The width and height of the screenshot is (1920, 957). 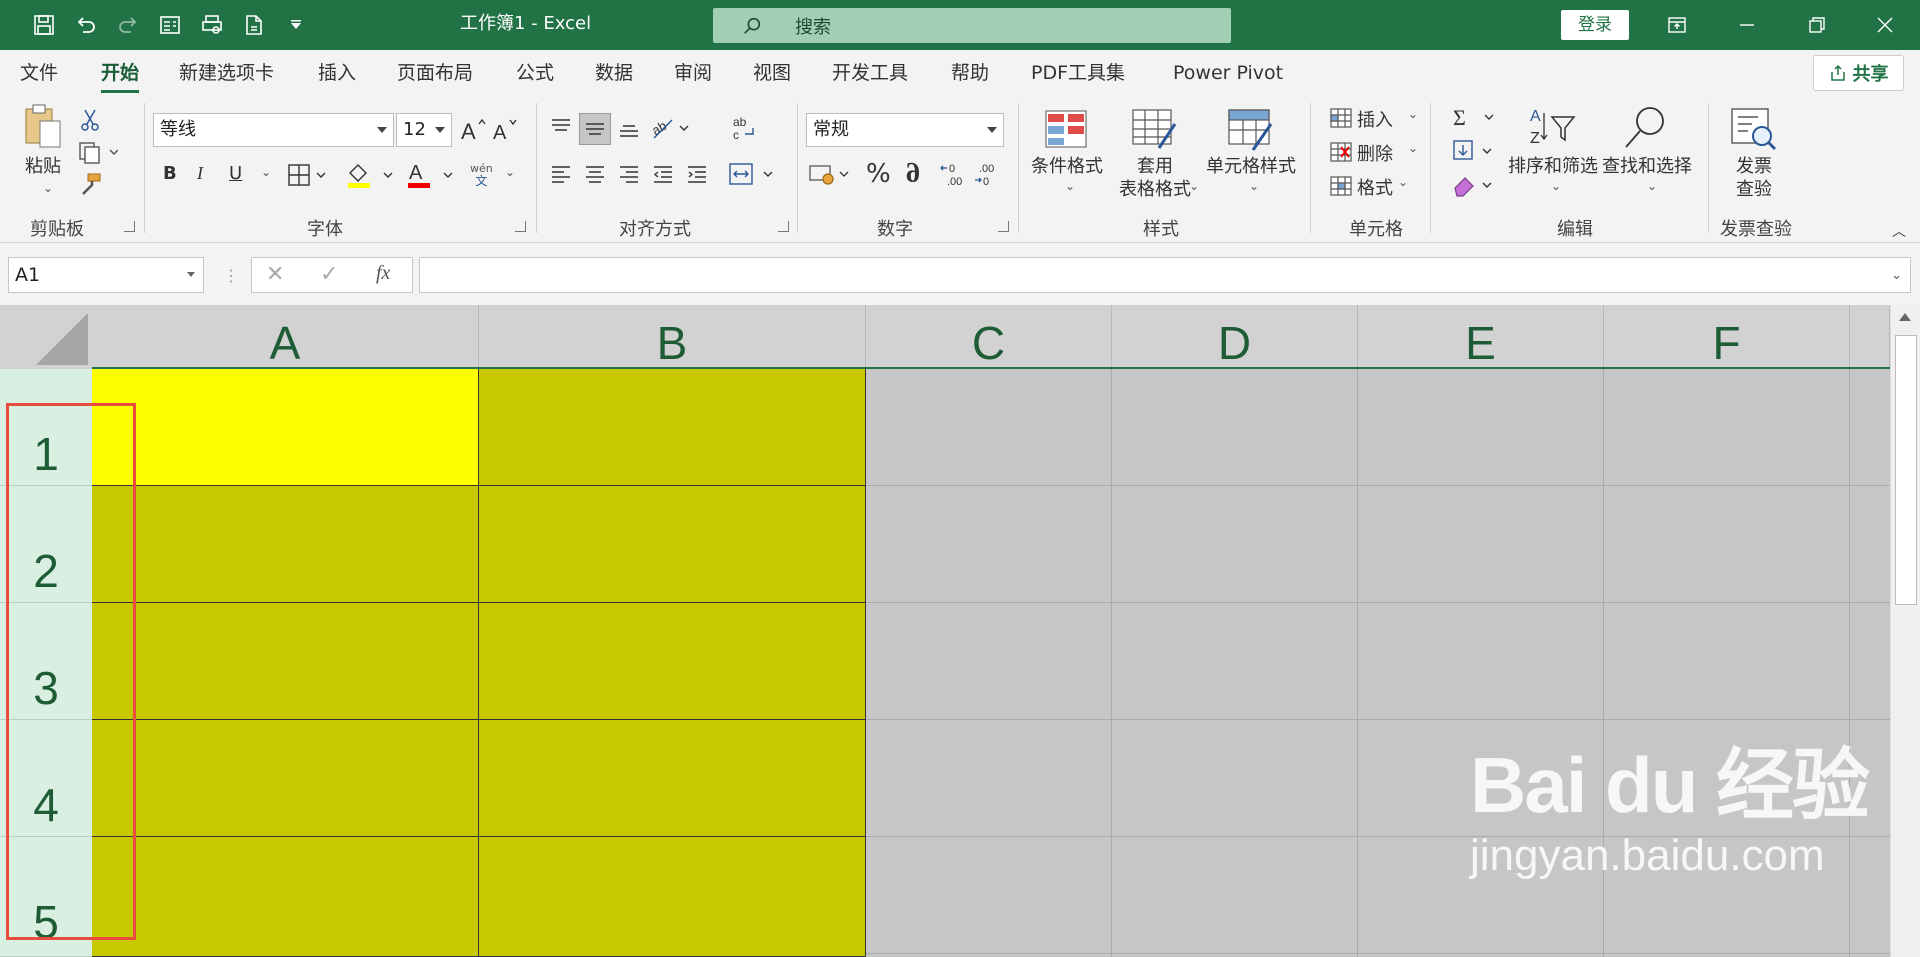 What do you see at coordinates (266, 172) in the screenshot?
I see `underline-dropdown-icon: ⌄` at bounding box center [266, 172].